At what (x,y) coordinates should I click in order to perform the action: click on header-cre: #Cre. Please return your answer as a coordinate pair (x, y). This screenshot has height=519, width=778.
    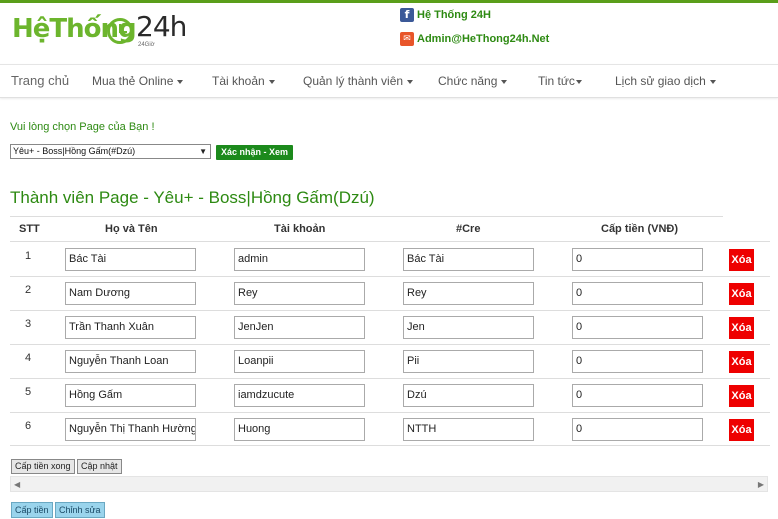
    Looking at the image, I should click on (468, 229).